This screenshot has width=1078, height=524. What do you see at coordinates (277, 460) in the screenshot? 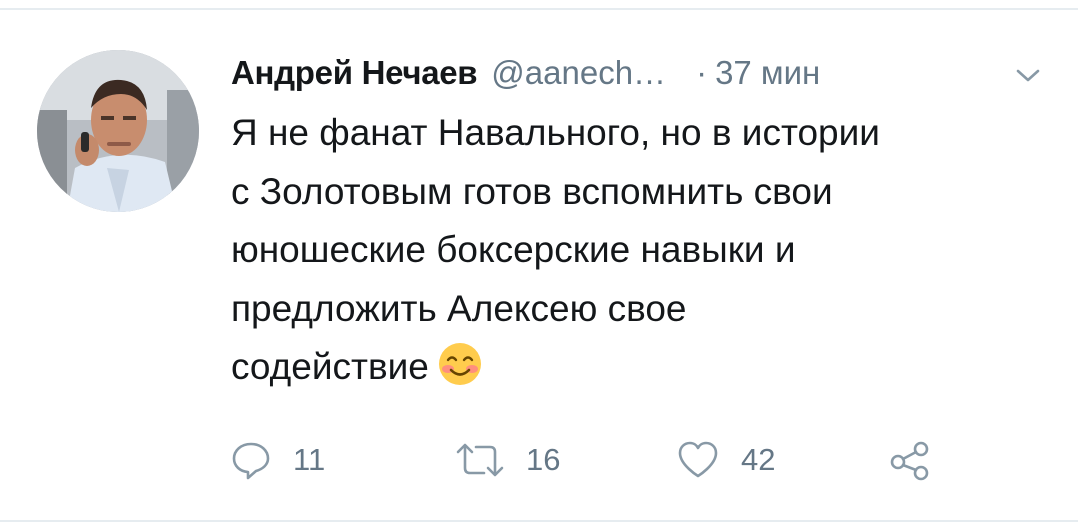
I see `reply-button: 11` at bounding box center [277, 460].